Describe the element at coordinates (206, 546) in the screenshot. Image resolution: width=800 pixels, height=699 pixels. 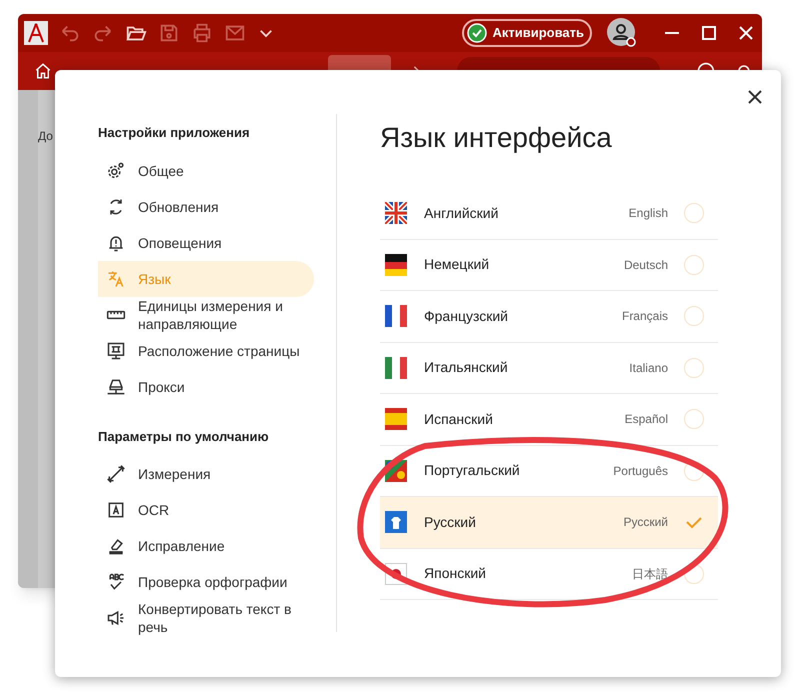
I see `sidebar-item: Исправление` at that location.